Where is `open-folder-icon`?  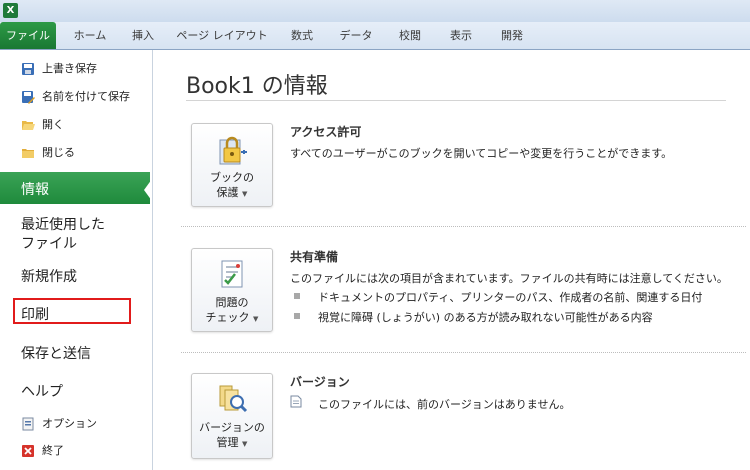 open-folder-icon is located at coordinates (28, 125).